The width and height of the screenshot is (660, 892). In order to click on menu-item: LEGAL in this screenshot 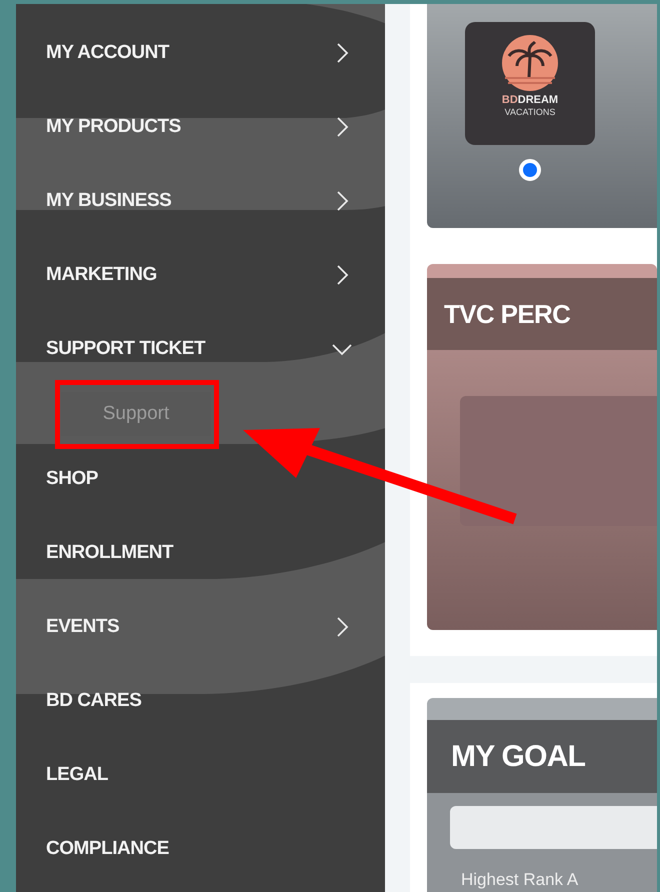, I will do `click(77, 775)`.